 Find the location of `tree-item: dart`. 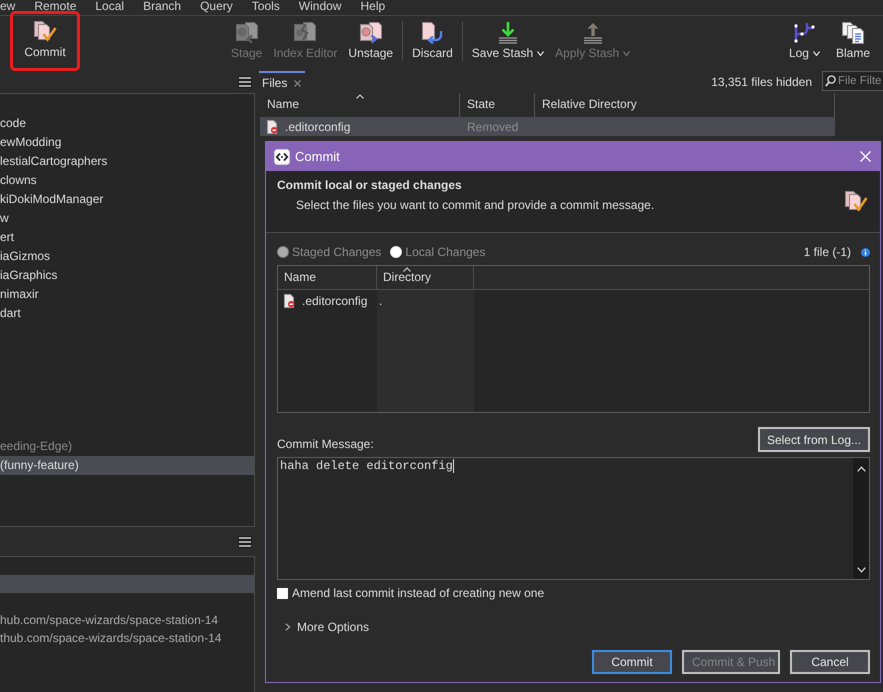

tree-item: dart is located at coordinates (10, 313).